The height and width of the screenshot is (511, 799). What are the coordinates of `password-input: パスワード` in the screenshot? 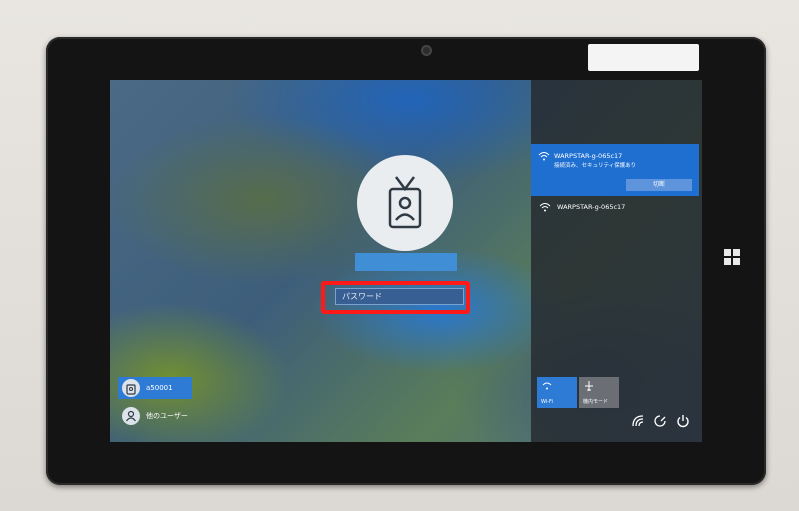 It's located at (399, 296).